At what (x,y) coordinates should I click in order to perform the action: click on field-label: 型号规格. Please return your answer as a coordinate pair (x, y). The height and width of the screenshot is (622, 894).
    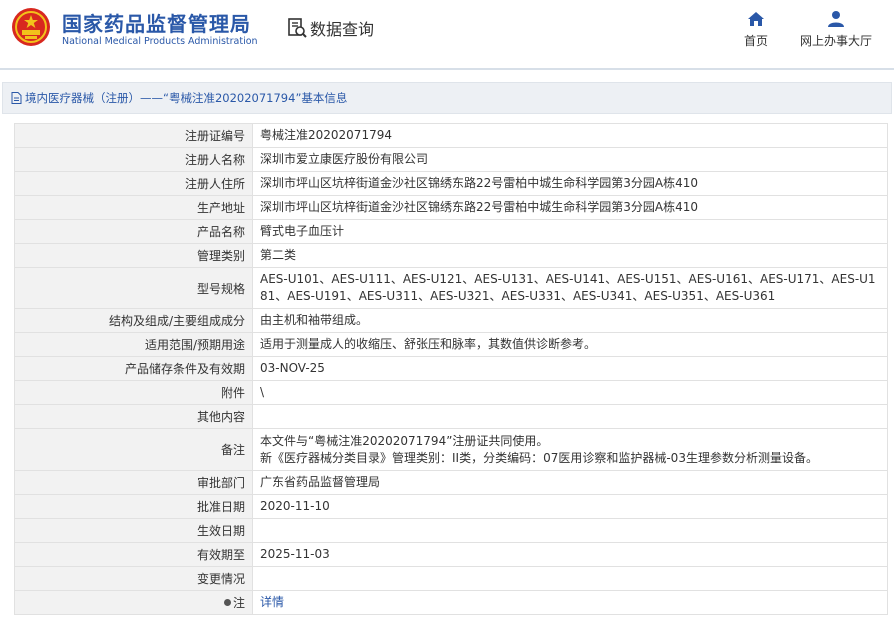
    Looking at the image, I should click on (133, 288).